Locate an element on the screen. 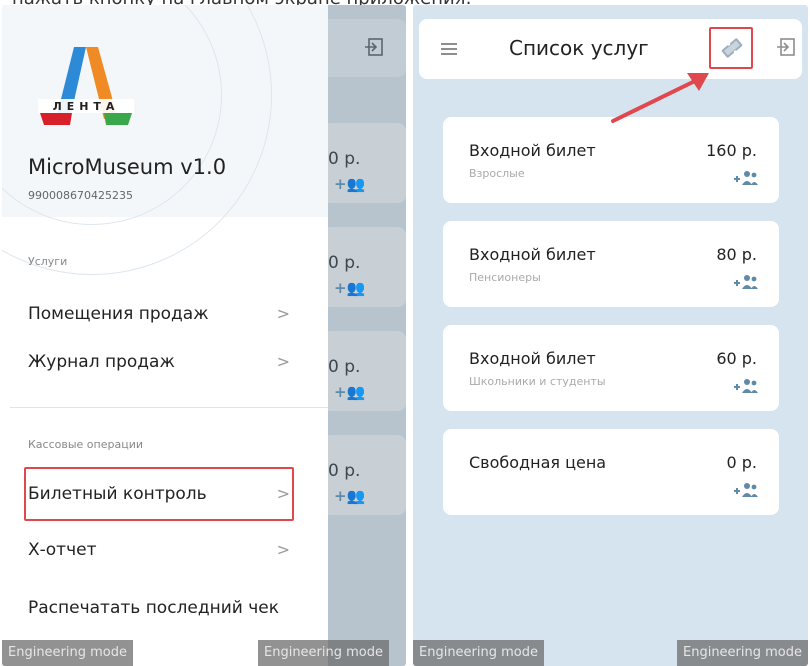 This screenshot has height=666, width=810. service-price: 160 р. is located at coordinates (731, 150).